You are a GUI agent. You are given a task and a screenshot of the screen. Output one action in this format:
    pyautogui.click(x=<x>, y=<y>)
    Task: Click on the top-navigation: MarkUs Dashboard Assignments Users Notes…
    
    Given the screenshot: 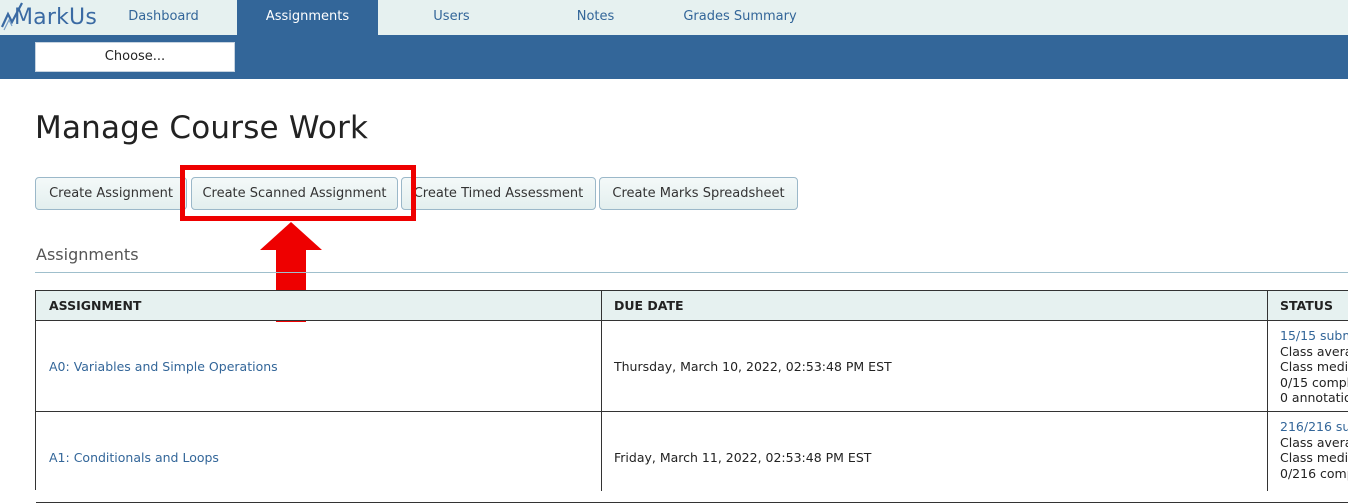 What is the action you would take?
    pyautogui.click(x=674, y=17)
    